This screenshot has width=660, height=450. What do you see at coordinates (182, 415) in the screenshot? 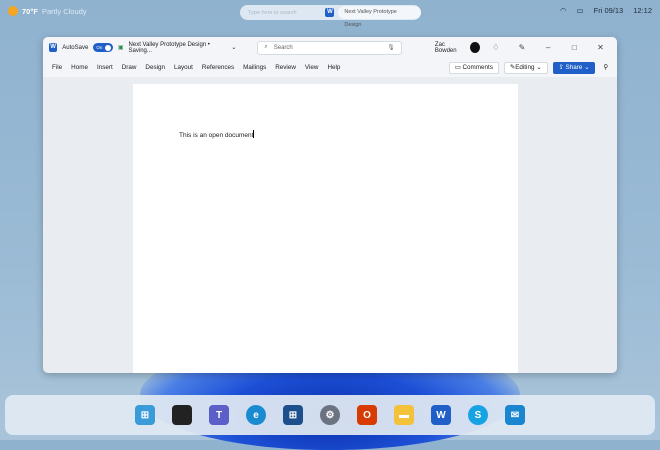
I see `terminal-icon` at bounding box center [182, 415].